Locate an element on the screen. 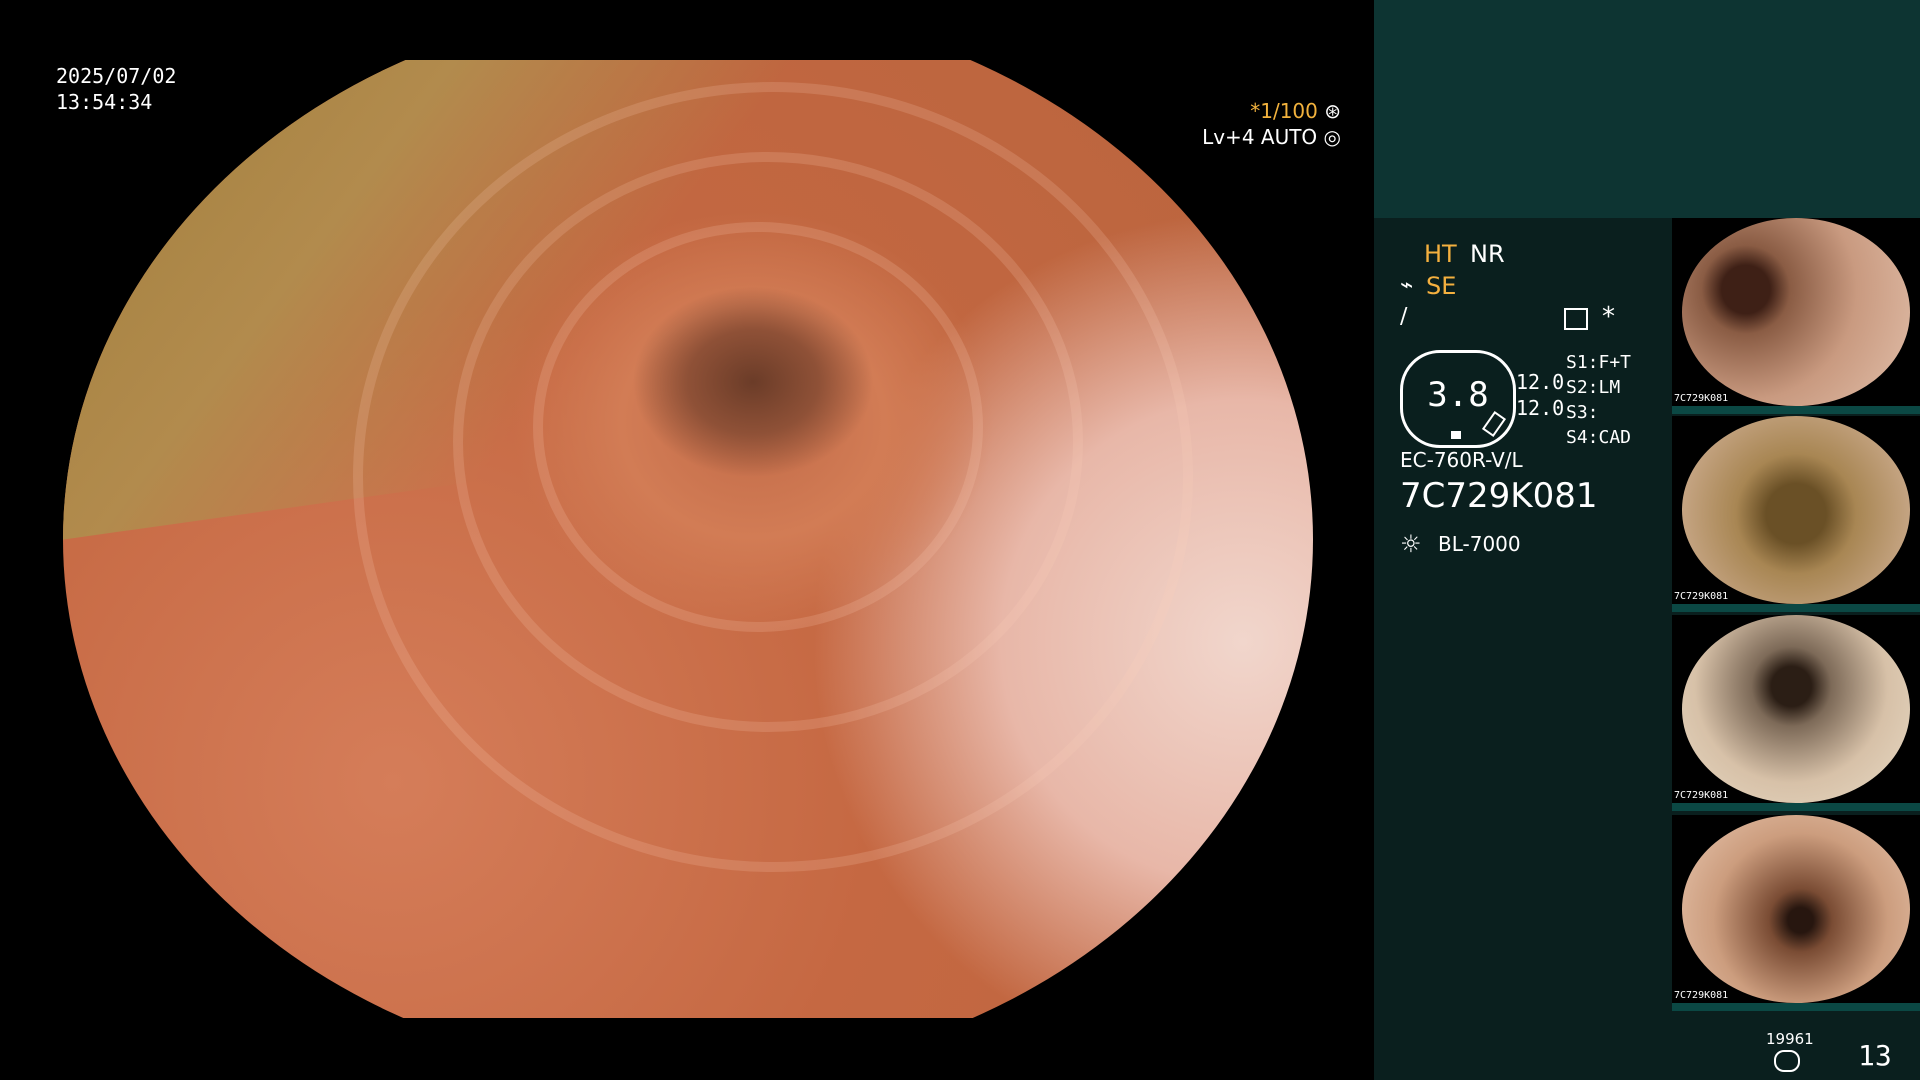 The width and height of the screenshot is (1920, 1080). asterisk-icon: * is located at coordinates (1608, 317).